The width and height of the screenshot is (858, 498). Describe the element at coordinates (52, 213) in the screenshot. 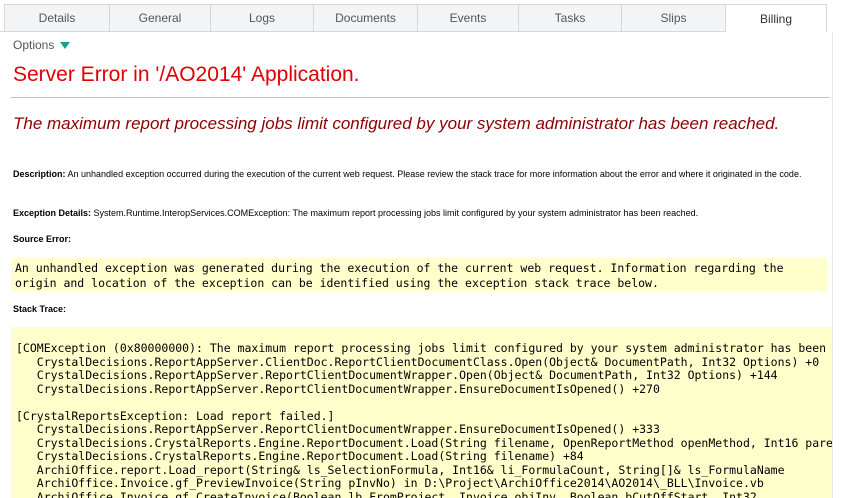

I see `exception-details-label: Exception Details:` at that location.